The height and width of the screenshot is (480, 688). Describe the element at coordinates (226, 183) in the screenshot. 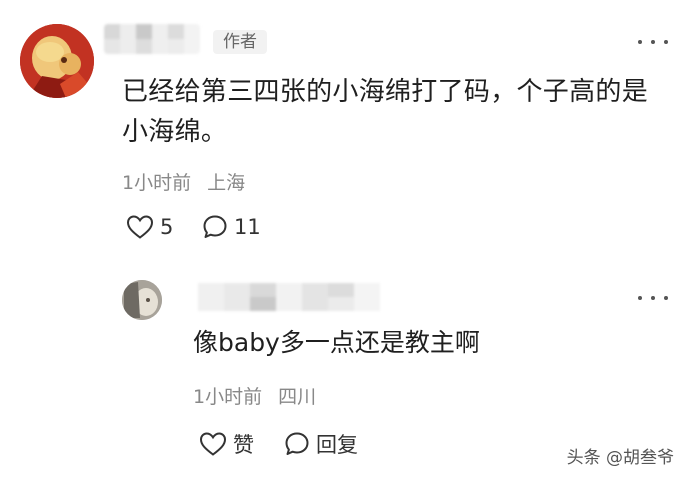

I see `comment-location: 上海` at that location.